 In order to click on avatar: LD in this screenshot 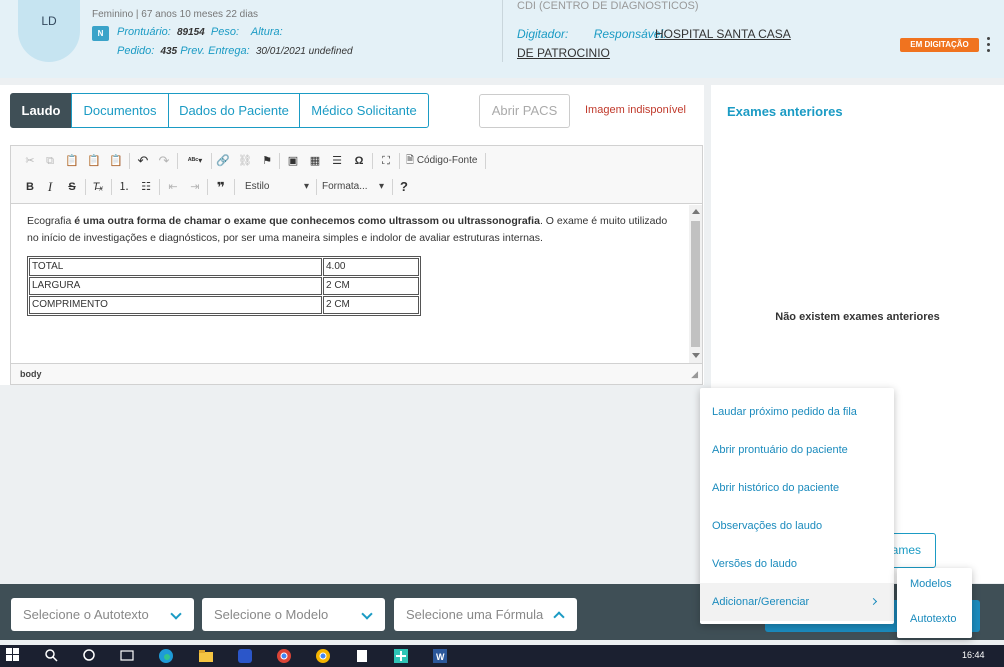, I will do `click(49, 31)`.